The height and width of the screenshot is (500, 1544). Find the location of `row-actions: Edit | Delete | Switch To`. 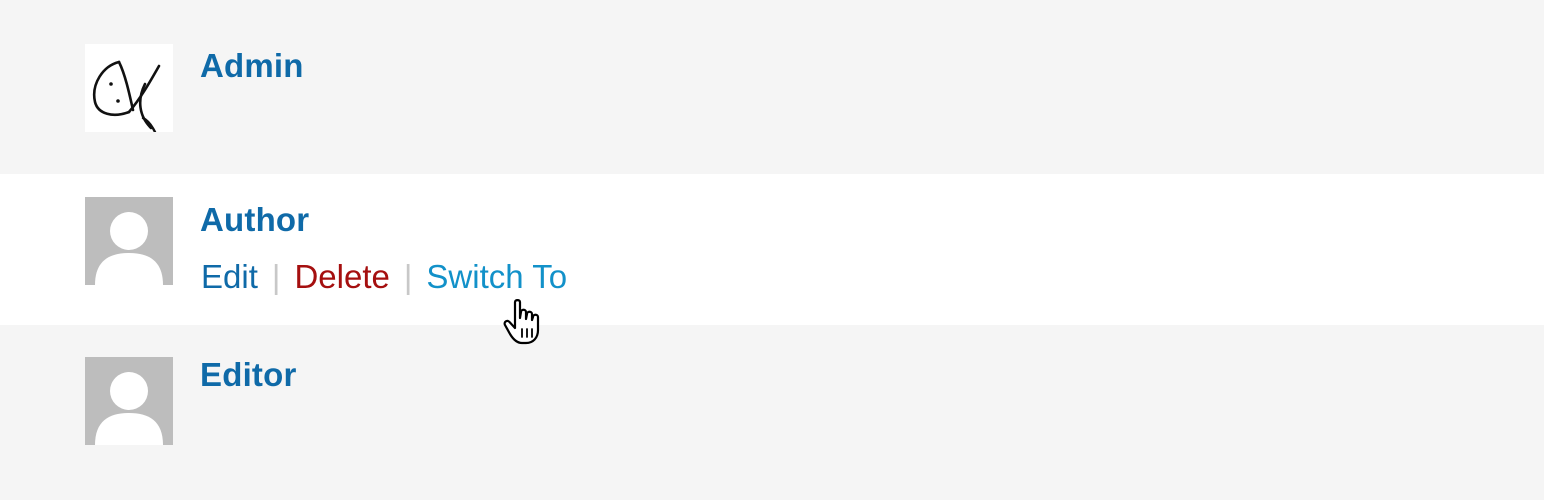

row-actions: Edit | Delete | Switch To is located at coordinates (384, 277).